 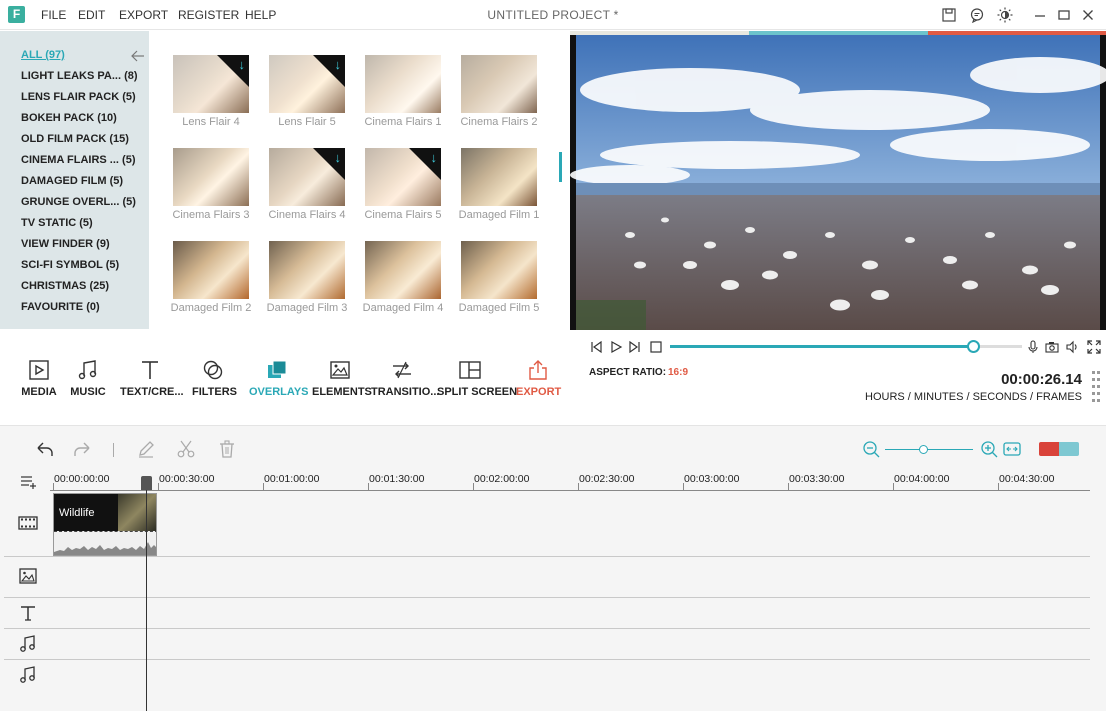 I want to click on microphone-icon, so click(x=1033, y=347).